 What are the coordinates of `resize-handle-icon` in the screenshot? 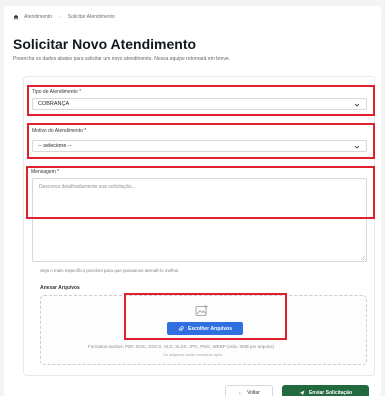 It's located at (363, 258).